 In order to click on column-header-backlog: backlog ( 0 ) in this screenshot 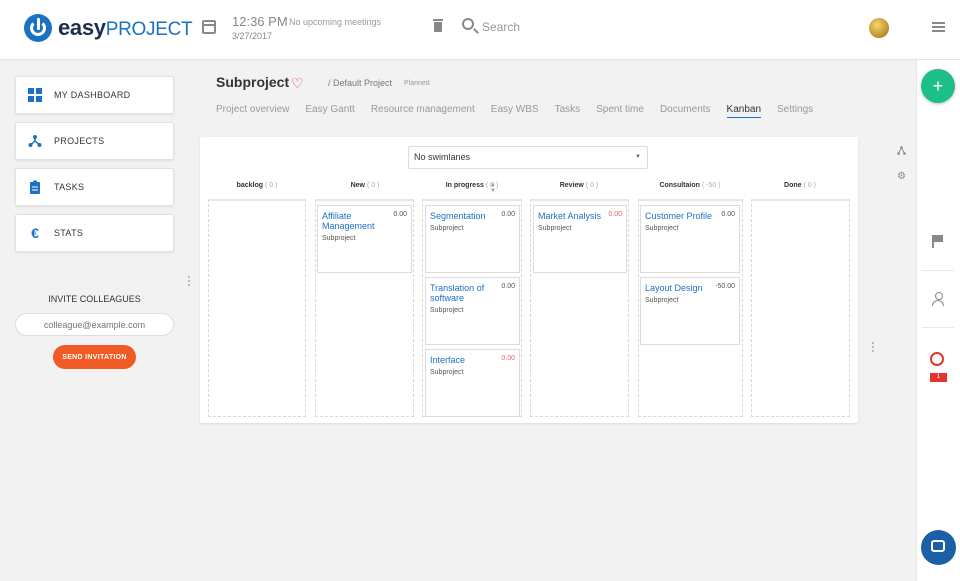, I will do `click(257, 185)`.